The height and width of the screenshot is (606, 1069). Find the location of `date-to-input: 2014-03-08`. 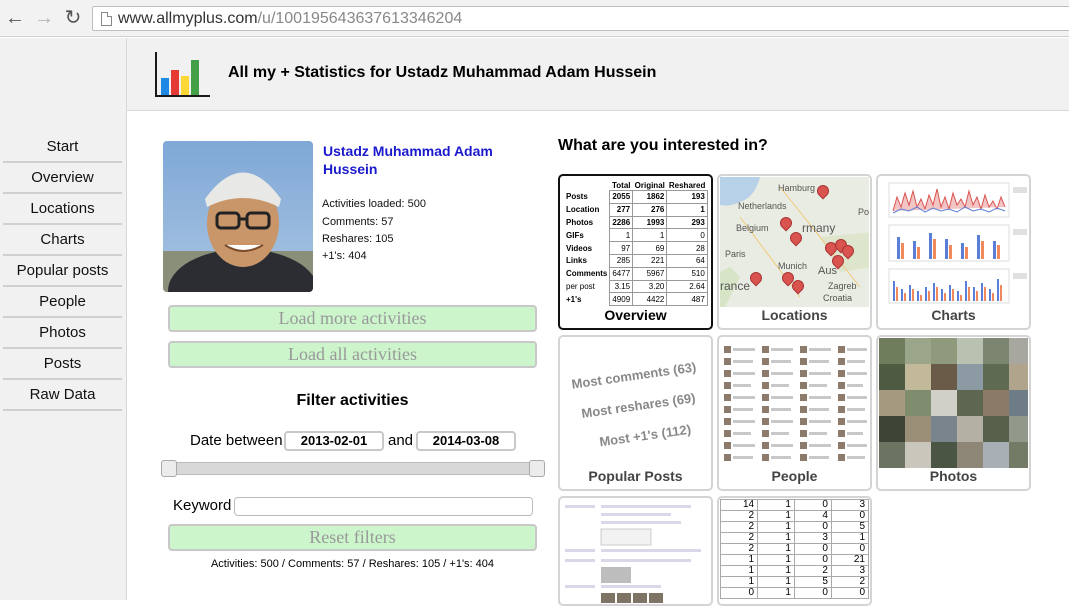

date-to-input: 2014-03-08 is located at coordinates (466, 441).